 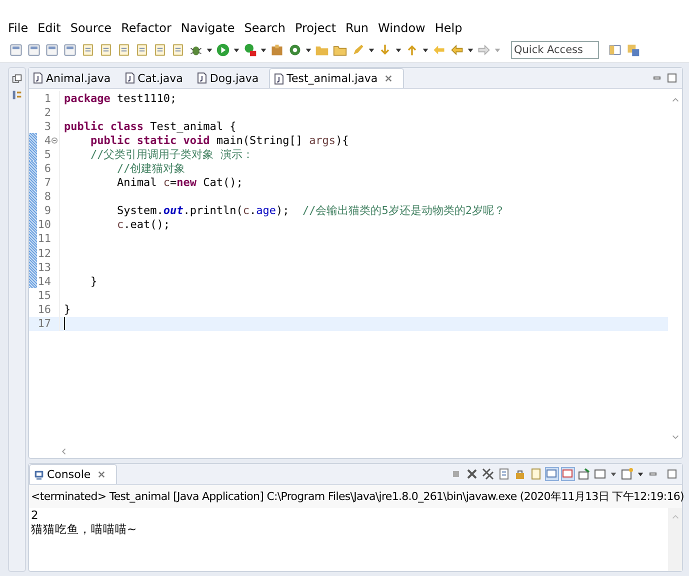 I want to click on menu-item: Edit, so click(x=49, y=28).